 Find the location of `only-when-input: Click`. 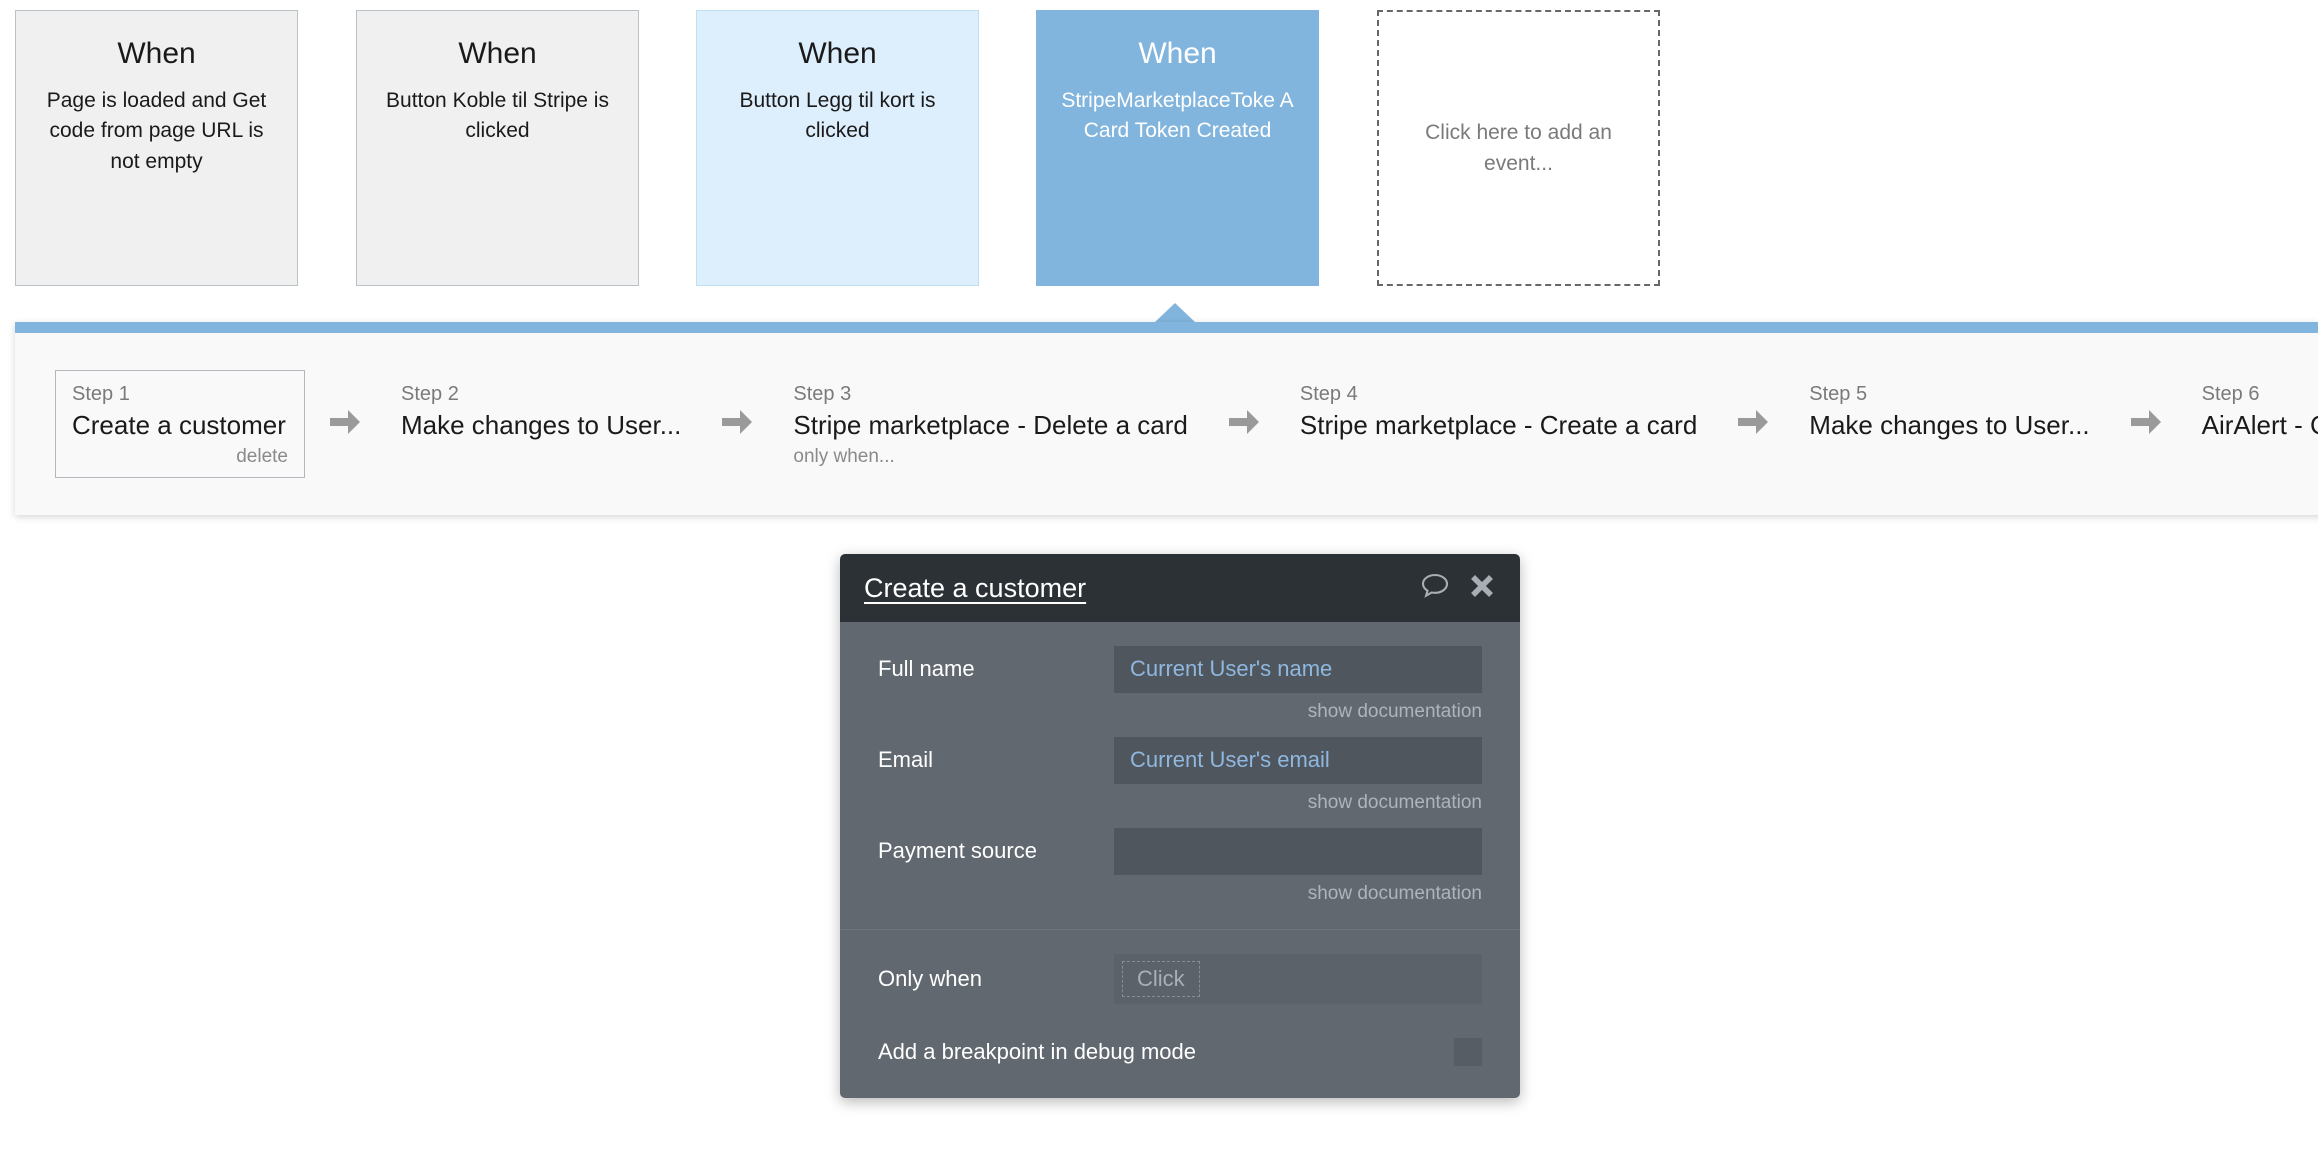

only-when-input: Click is located at coordinates (1298, 979).